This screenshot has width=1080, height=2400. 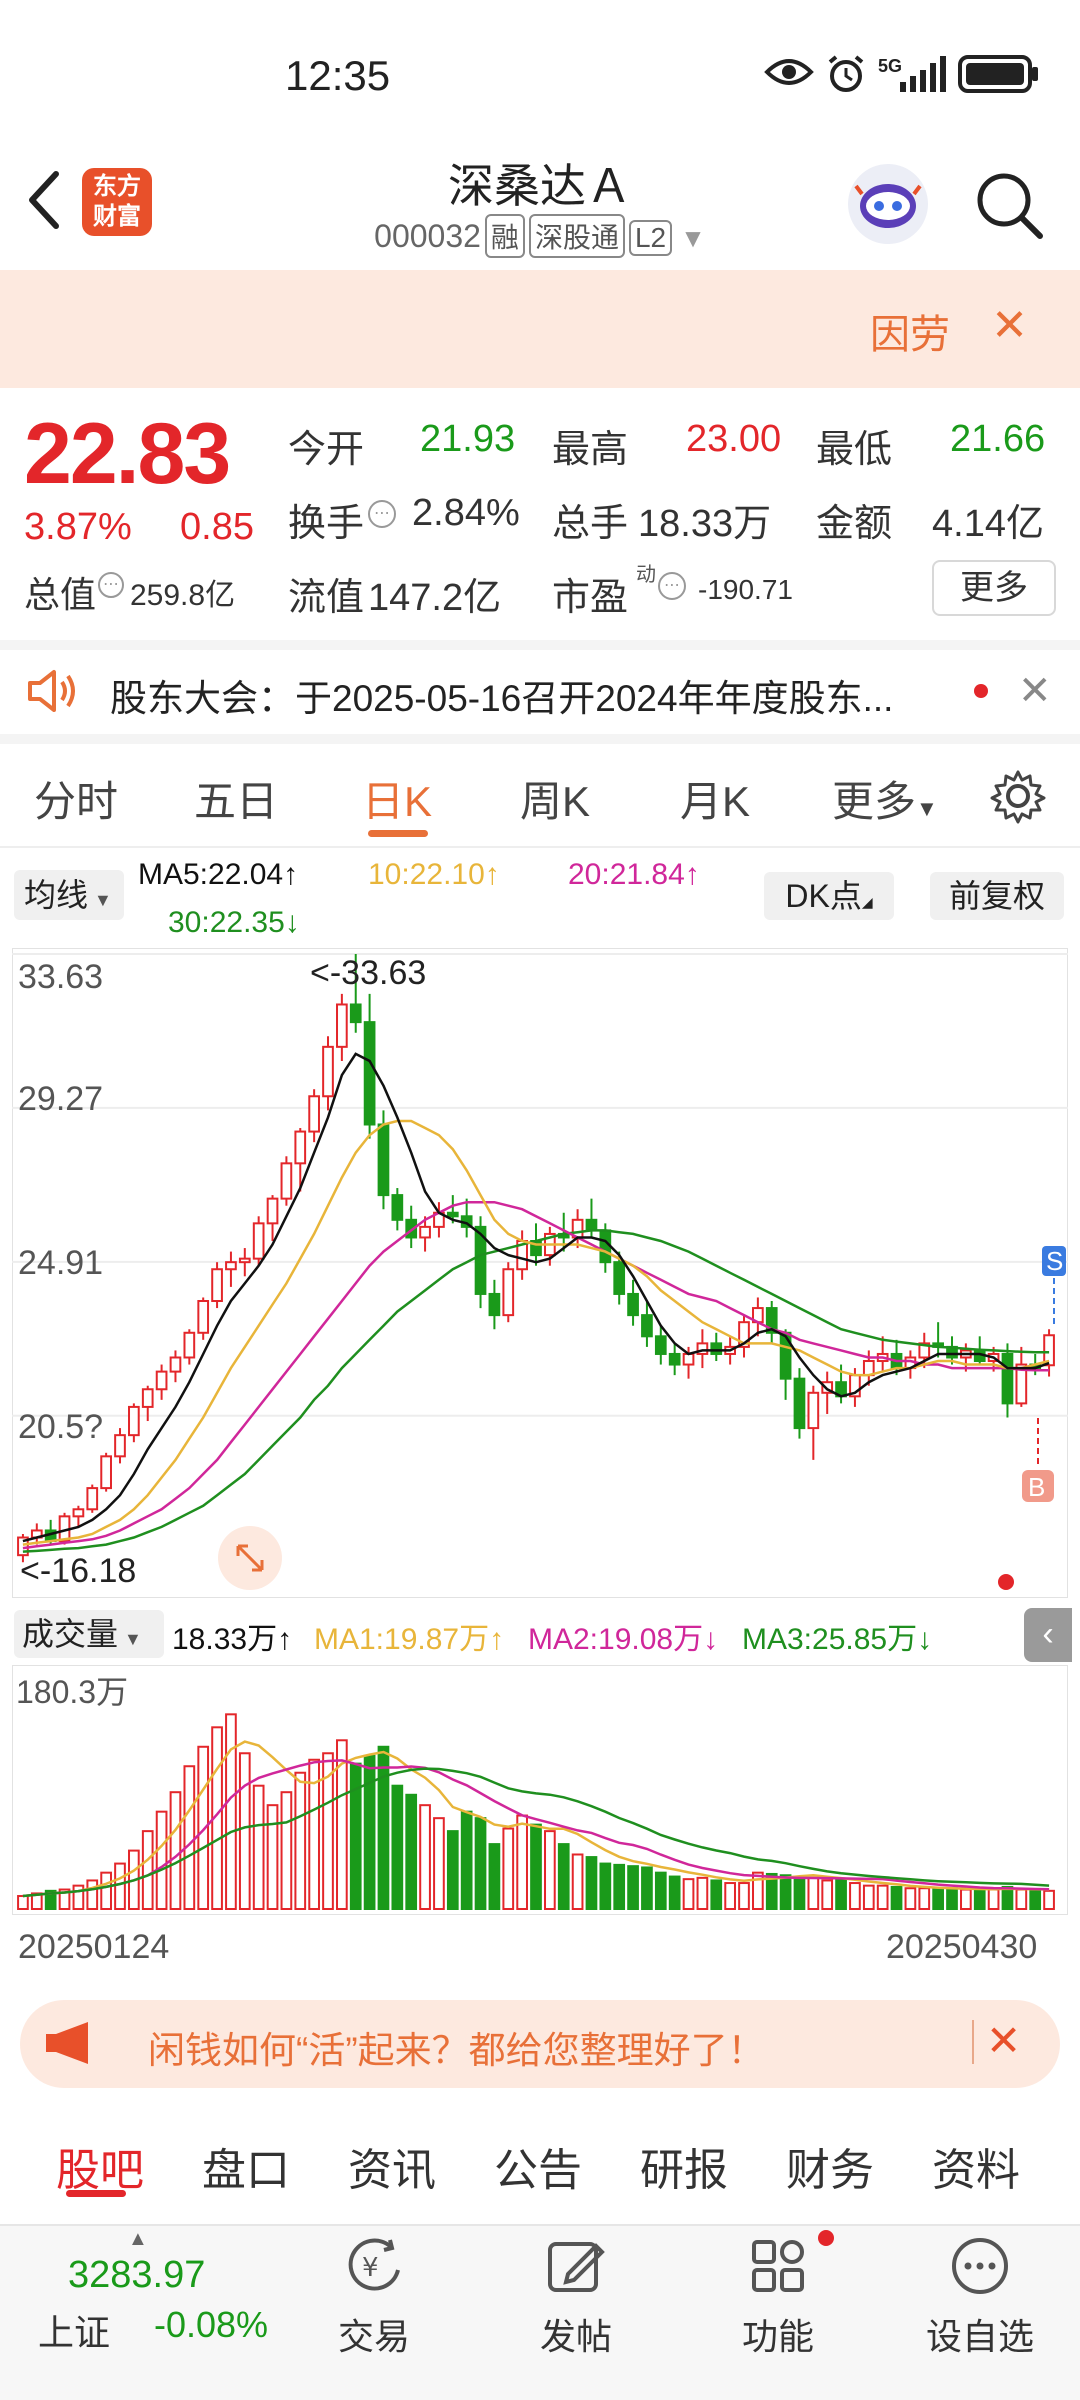 What do you see at coordinates (888, 204) in the screenshot?
I see `robot-assistant-icon` at bounding box center [888, 204].